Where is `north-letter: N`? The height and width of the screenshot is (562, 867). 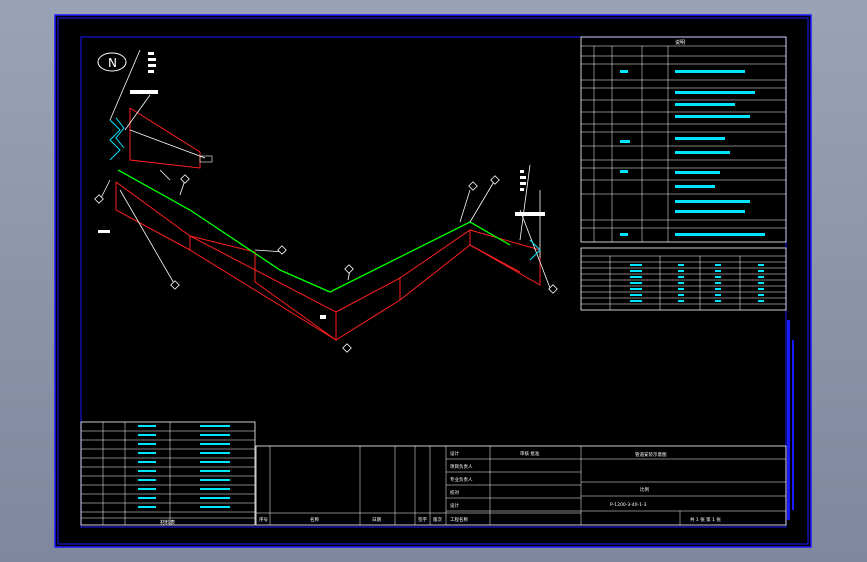
north-letter: N is located at coordinates (112, 63).